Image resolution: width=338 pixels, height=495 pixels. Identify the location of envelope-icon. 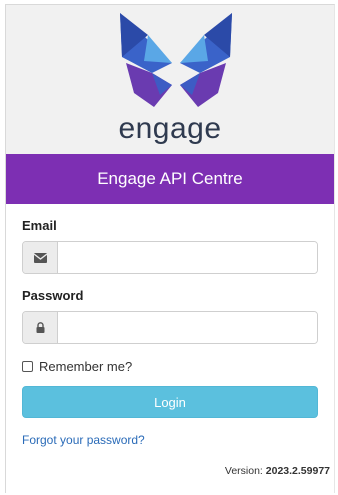
(40, 257).